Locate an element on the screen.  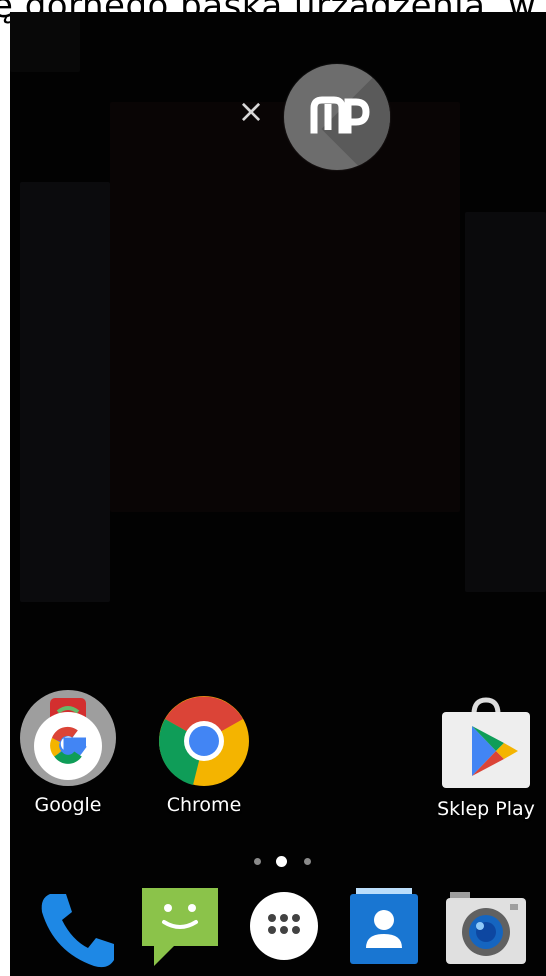
chrome-app: Chrome is located at coordinates (204, 755).